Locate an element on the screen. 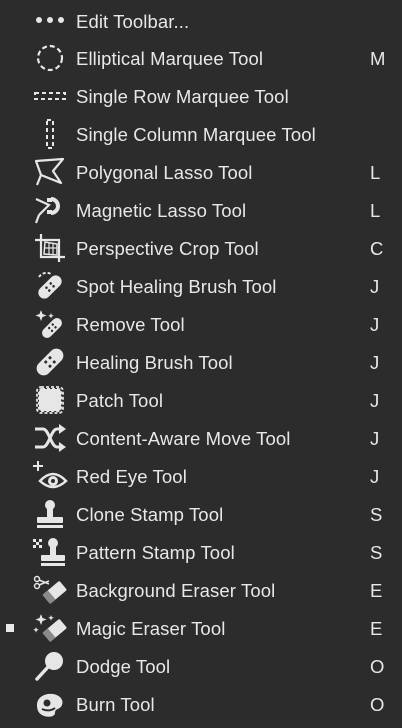 This screenshot has width=402, height=728. content-aware-move-icon is located at coordinates (50, 438).